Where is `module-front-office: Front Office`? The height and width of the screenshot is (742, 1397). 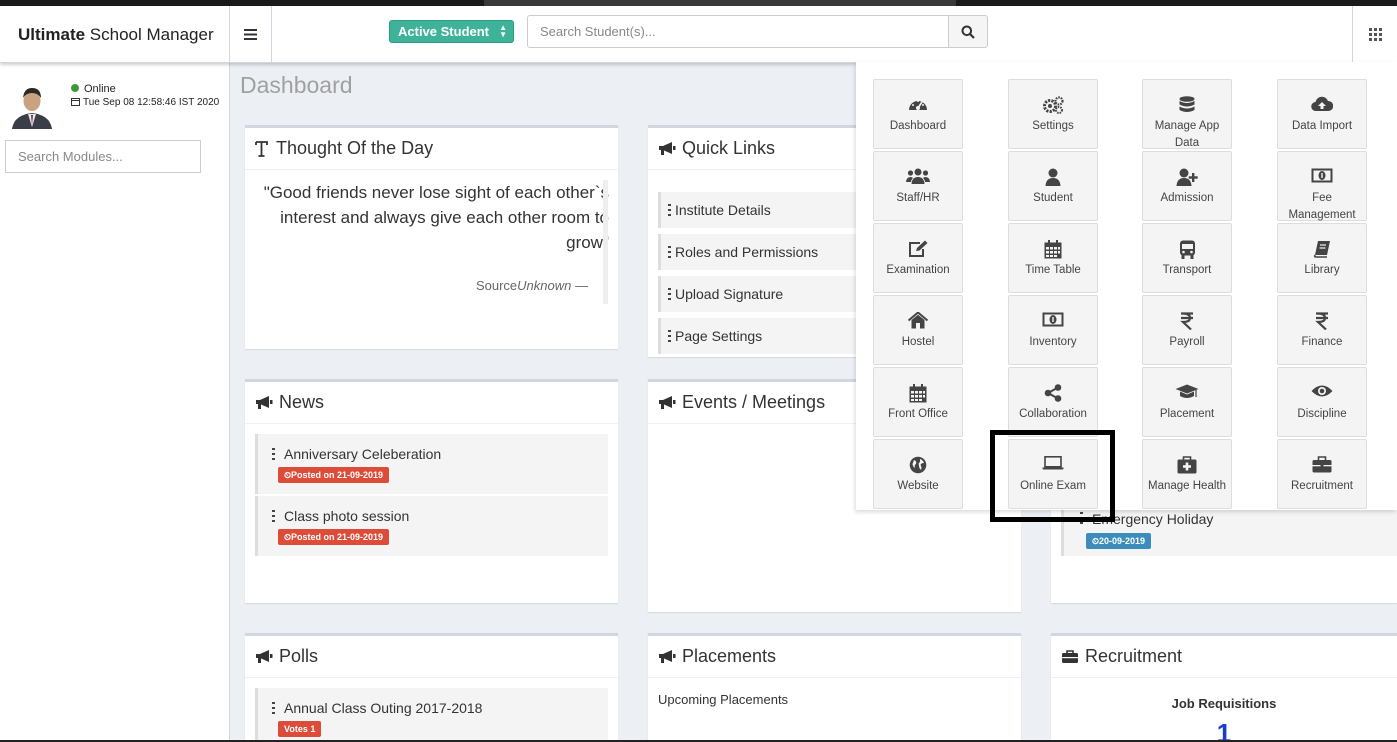 module-front-office: Front Office is located at coordinates (918, 402).